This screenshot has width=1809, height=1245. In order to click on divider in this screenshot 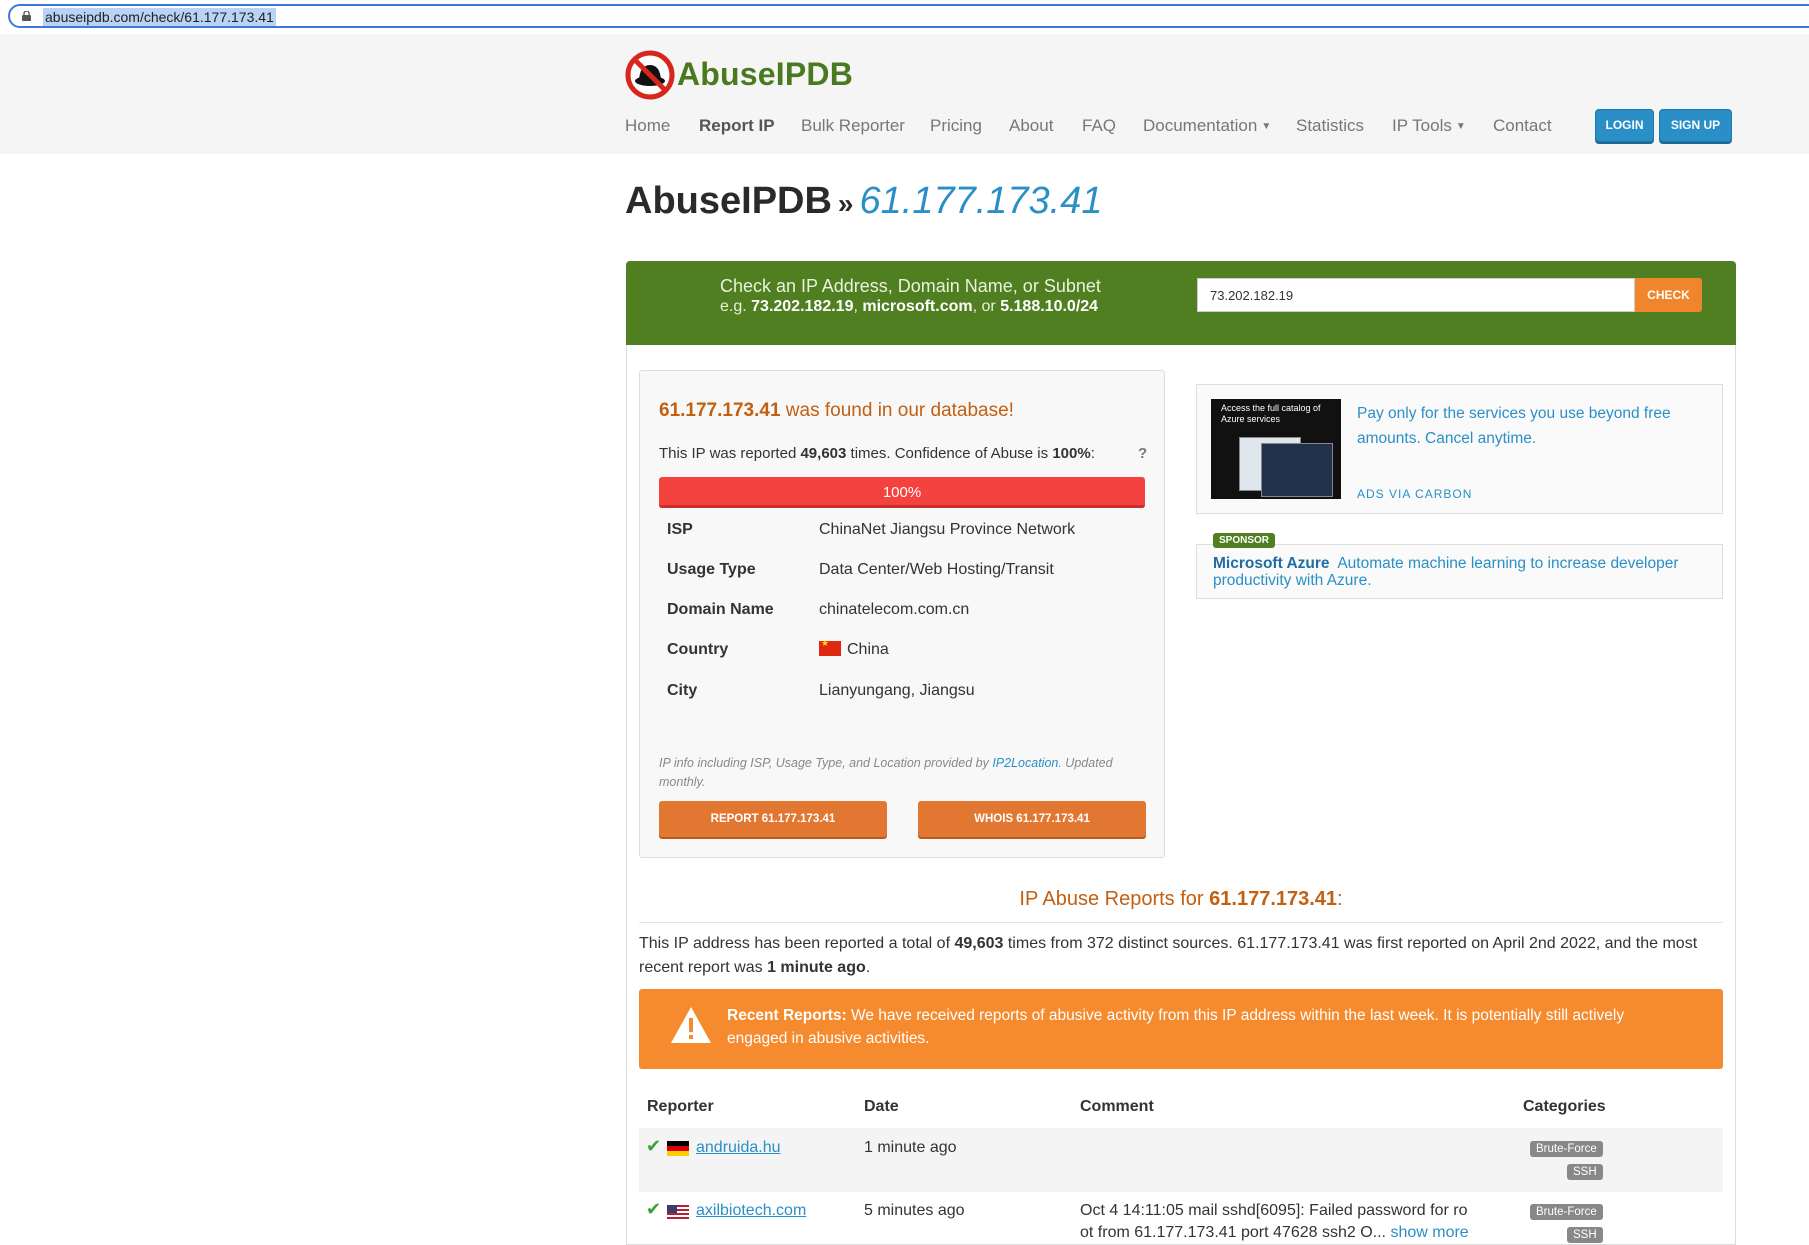, I will do `click(1181, 922)`.